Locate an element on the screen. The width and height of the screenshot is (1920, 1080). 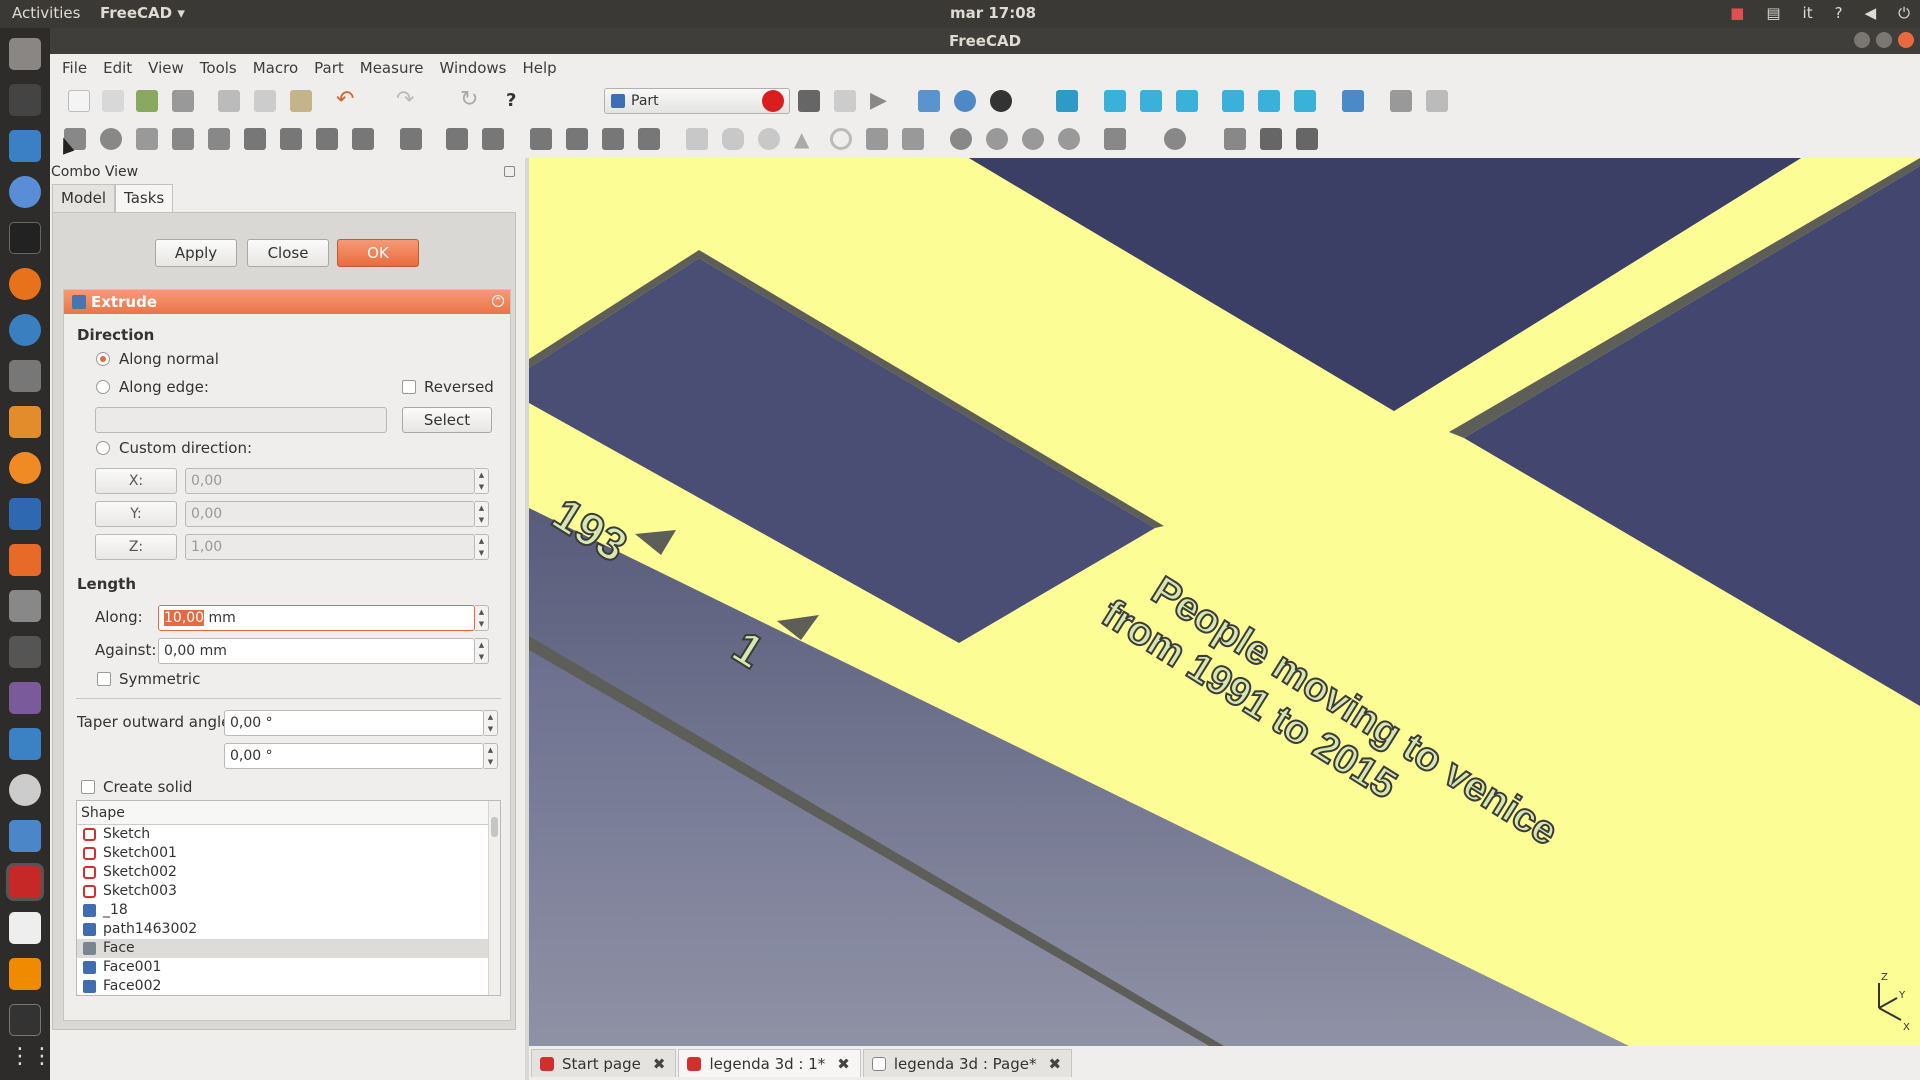
minimize-button is located at coordinates (1862, 40).